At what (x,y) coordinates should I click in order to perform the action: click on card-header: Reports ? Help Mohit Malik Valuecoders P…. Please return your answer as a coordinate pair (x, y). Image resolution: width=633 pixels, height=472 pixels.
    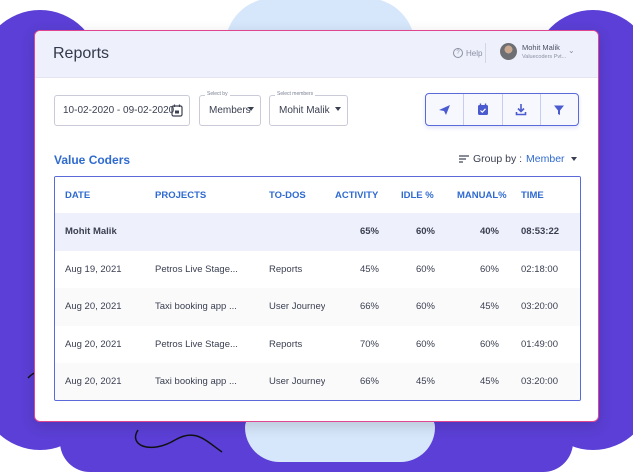
    Looking at the image, I should click on (316, 54).